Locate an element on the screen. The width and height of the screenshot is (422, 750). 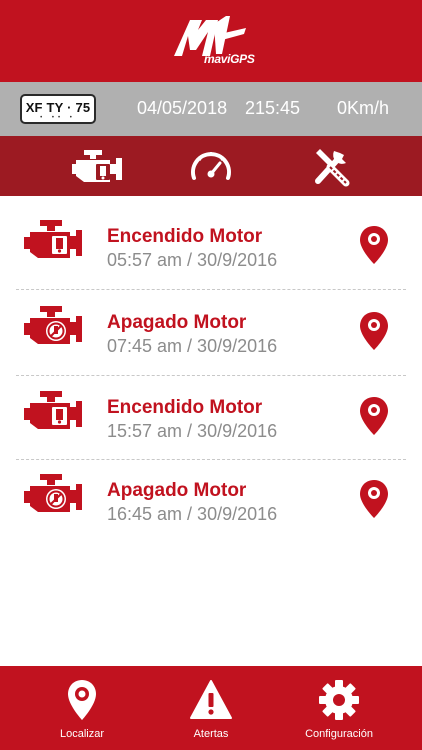
nav-localizar-label: Localizar is located at coordinates (82, 734).